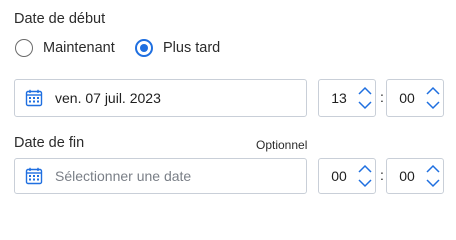 This screenshot has width=456, height=240. What do you see at coordinates (282, 145) in the screenshot?
I see `optional-label: Optionnel` at bounding box center [282, 145].